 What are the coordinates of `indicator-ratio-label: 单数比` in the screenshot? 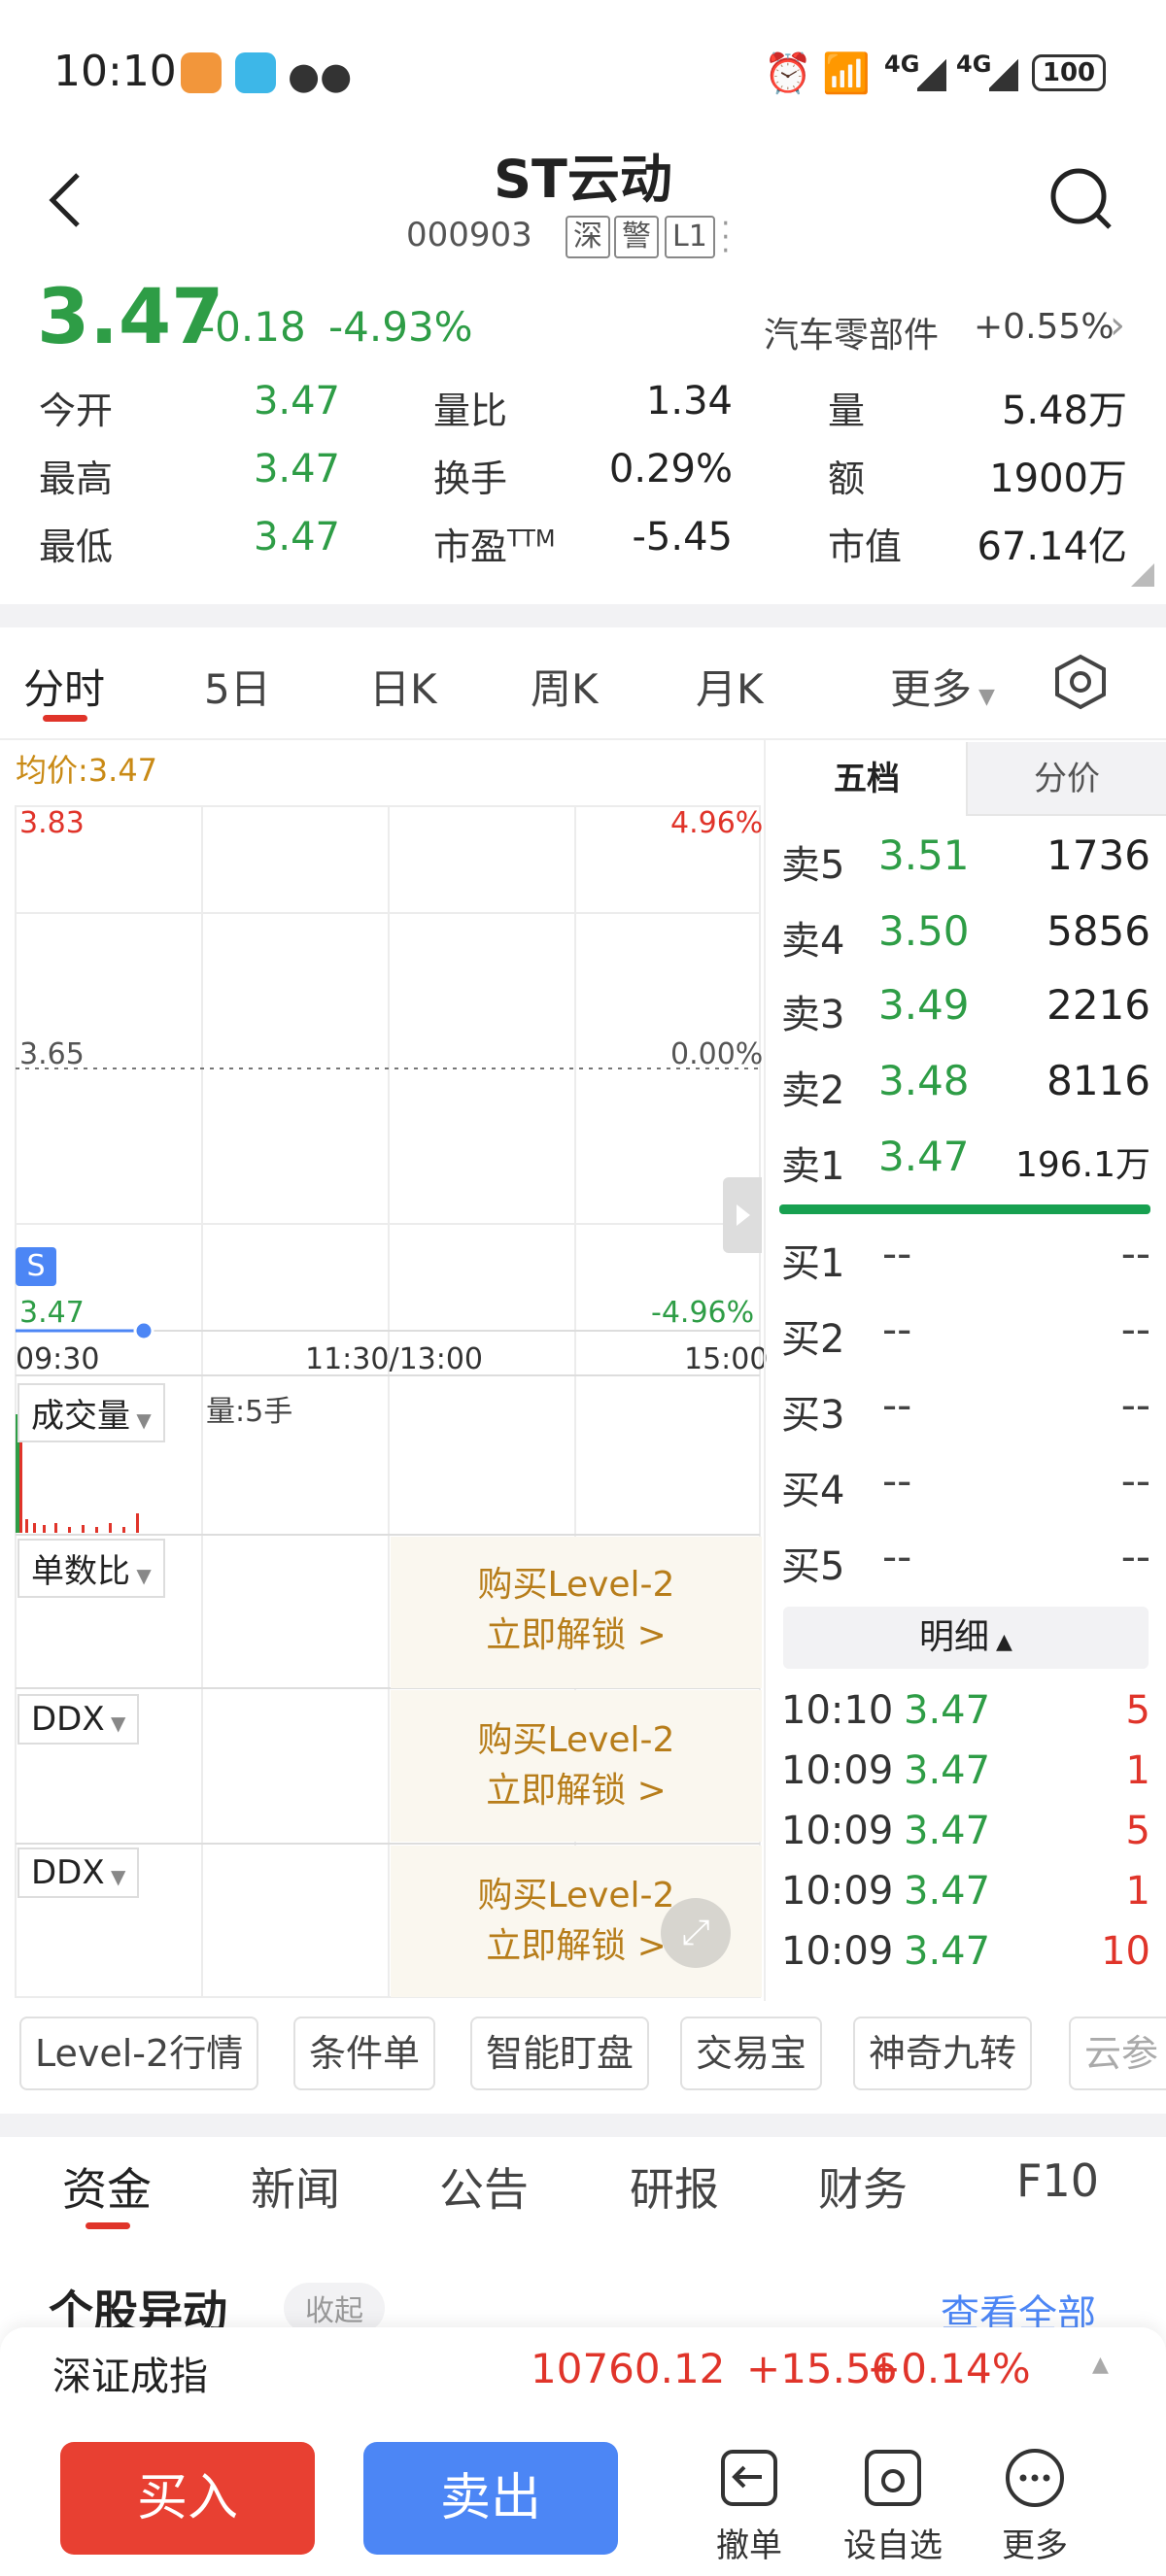 It's located at (80, 1571).